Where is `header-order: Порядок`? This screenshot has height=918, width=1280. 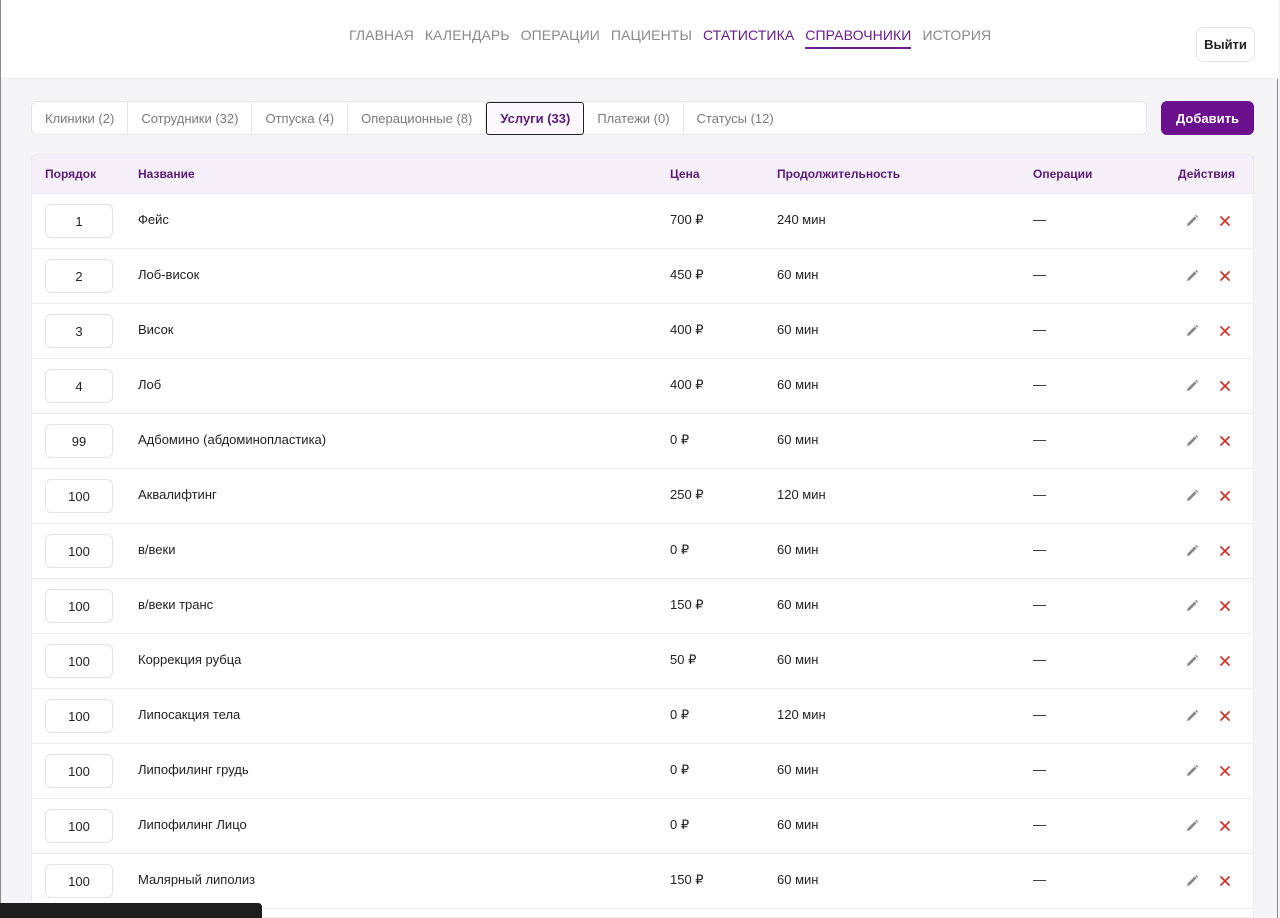
header-order: Порядок is located at coordinates (70, 174).